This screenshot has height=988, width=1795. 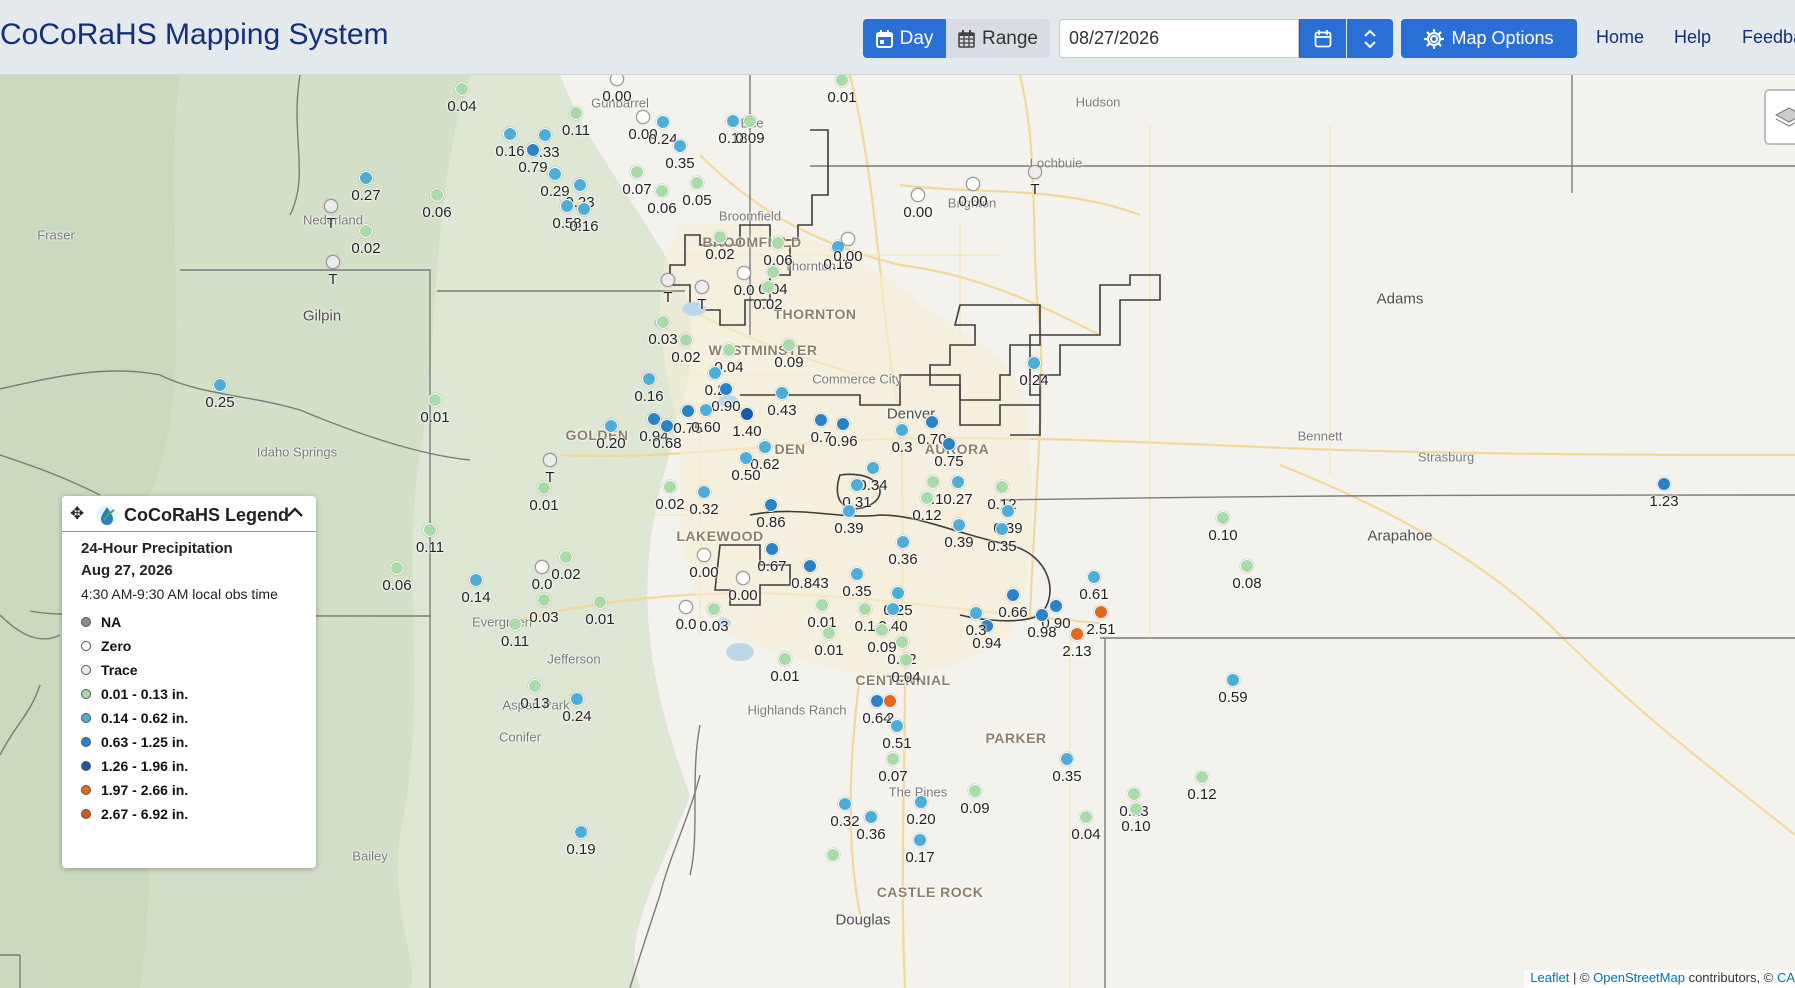 I want to click on date-stepper-button, so click(x=1370, y=38).